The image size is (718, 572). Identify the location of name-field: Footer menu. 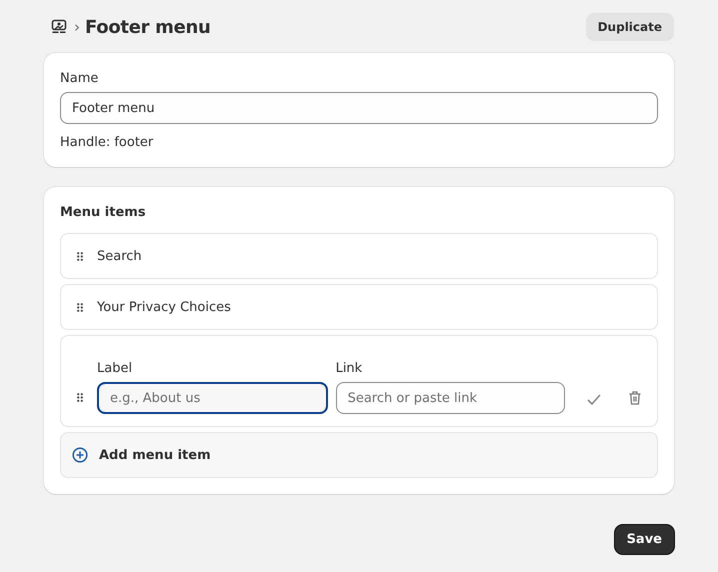
(359, 108).